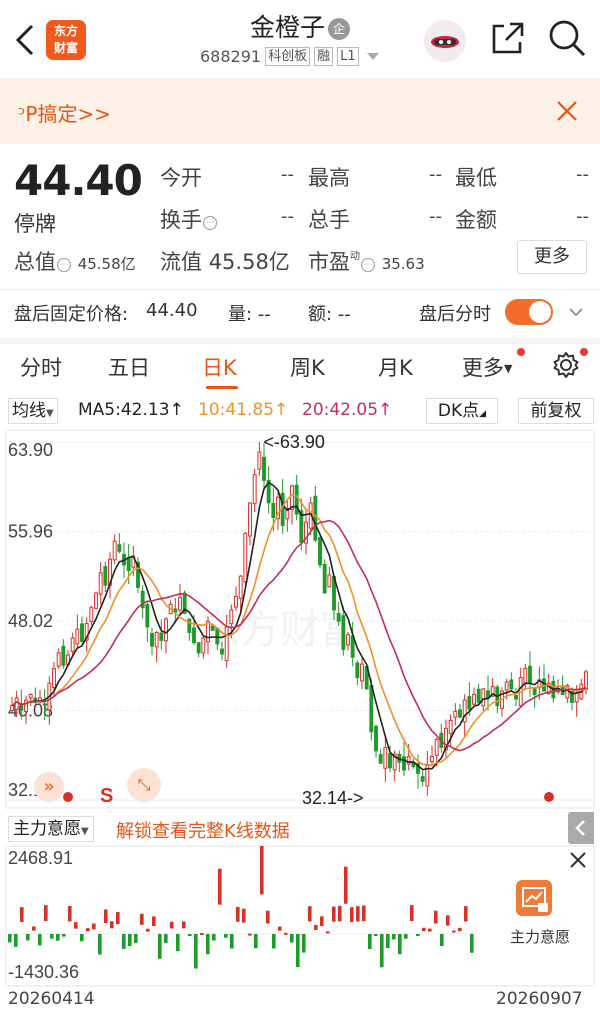  Describe the element at coordinates (43, 972) in the screenshot. I see `y-tick-label: -1430.36` at that location.